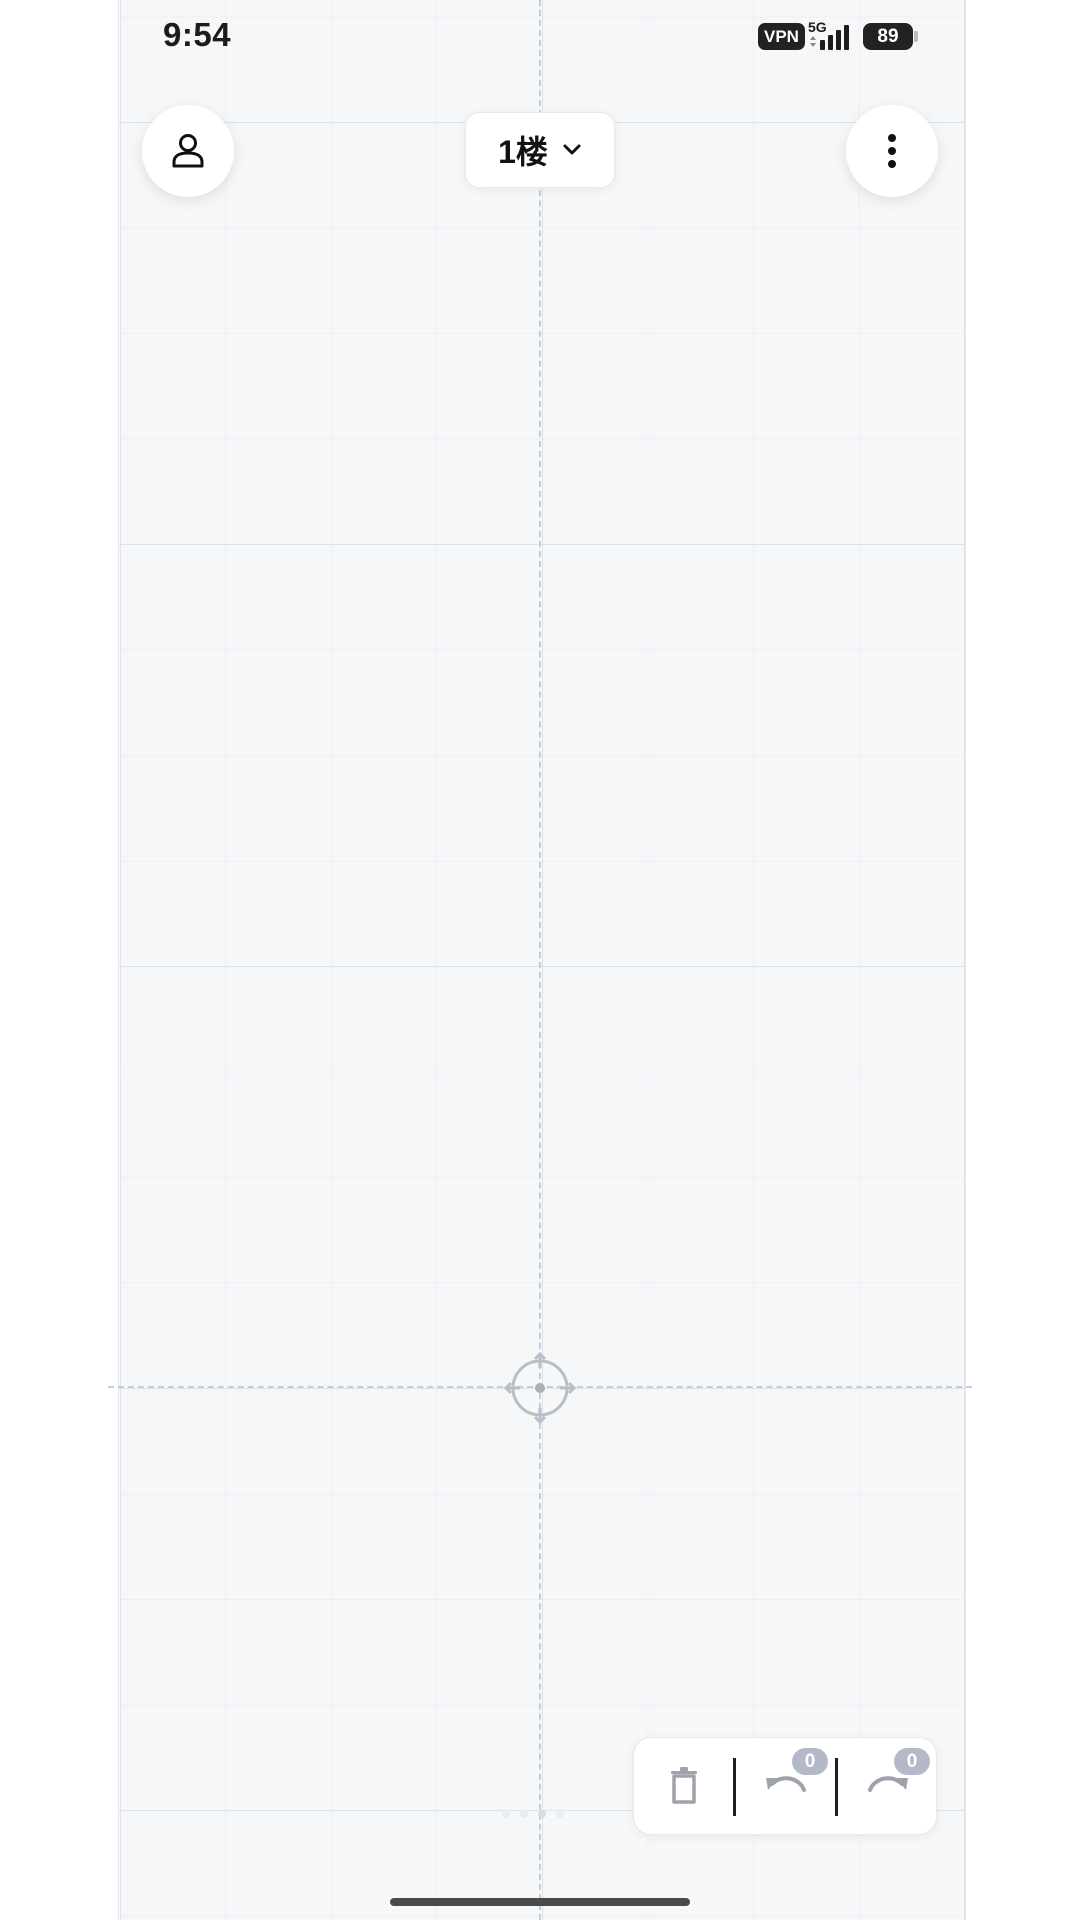 The height and width of the screenshot is (1920, 1080). Describe the element at coordinates (523, 152) in the screenshot. I see `floor-selector-label: 1楼` at that location.